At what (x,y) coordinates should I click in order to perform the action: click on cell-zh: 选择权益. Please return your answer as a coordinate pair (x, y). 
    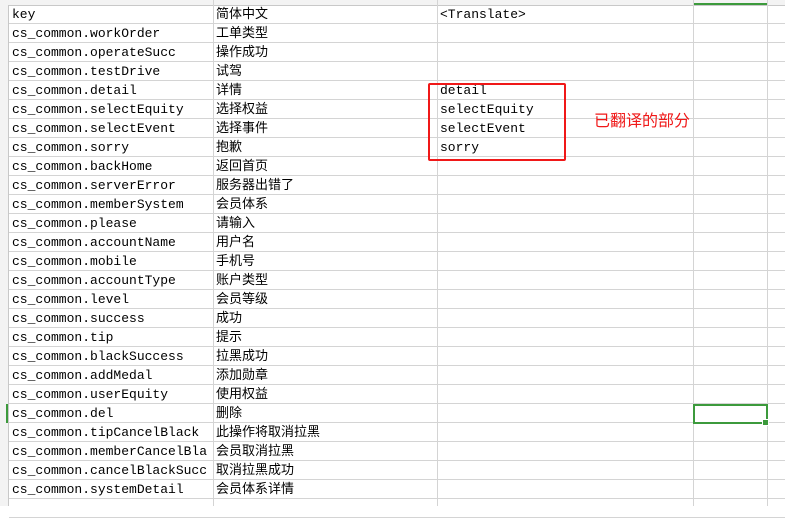
    Looking at the image, I should click on (330, 109).